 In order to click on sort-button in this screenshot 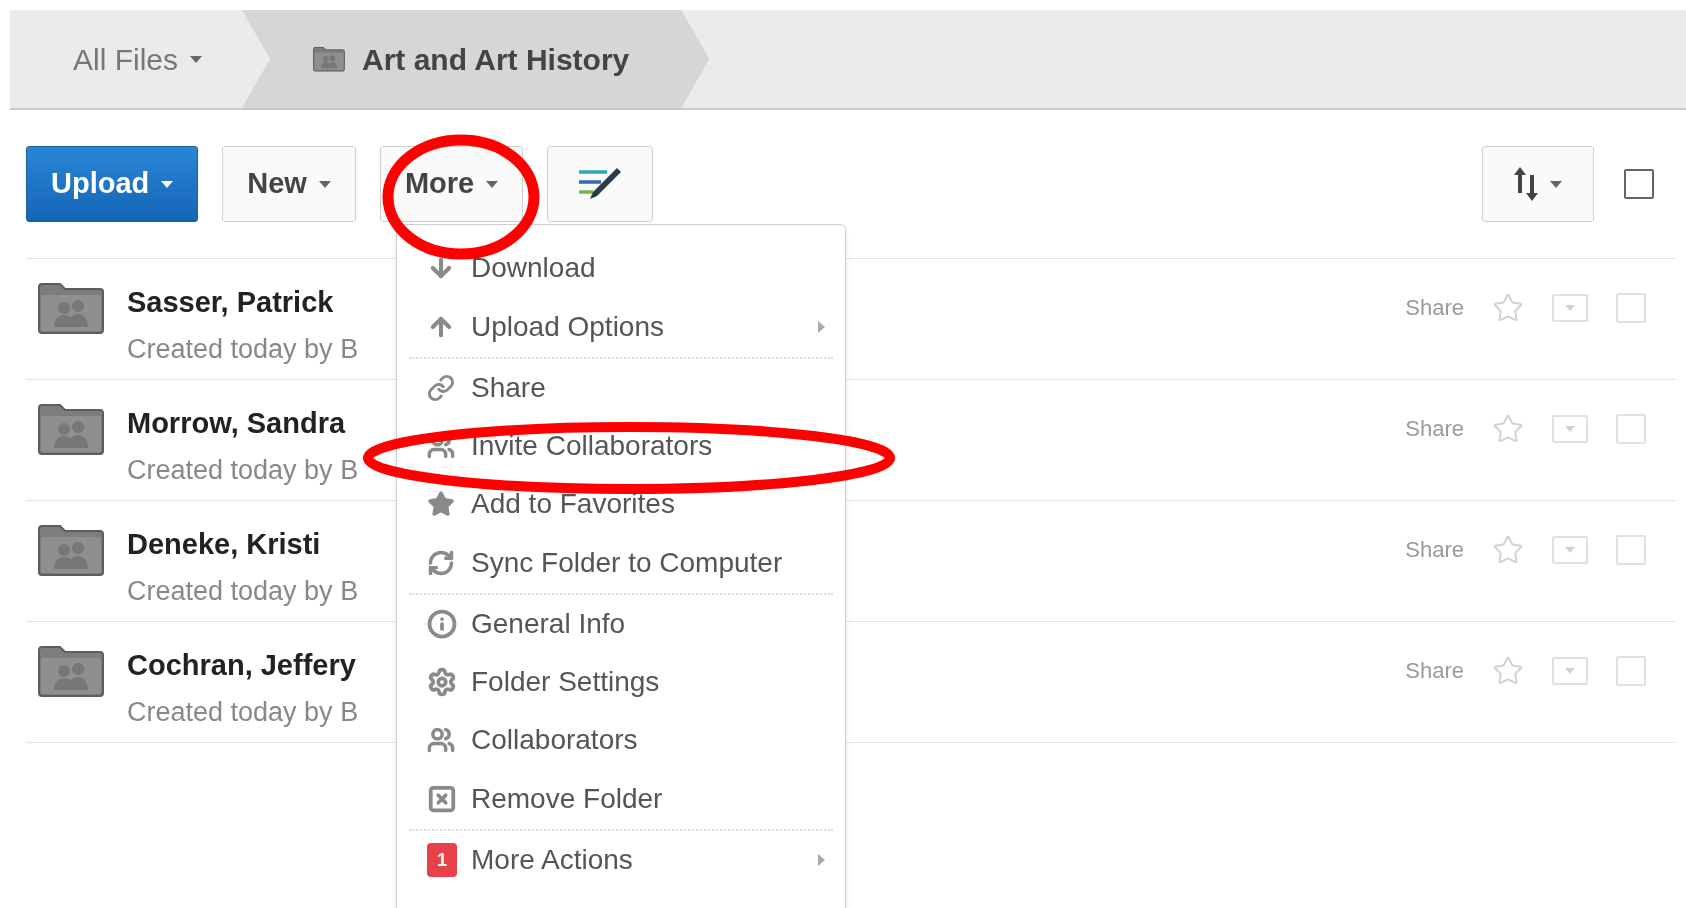, I will do `click(1538, 184)`.